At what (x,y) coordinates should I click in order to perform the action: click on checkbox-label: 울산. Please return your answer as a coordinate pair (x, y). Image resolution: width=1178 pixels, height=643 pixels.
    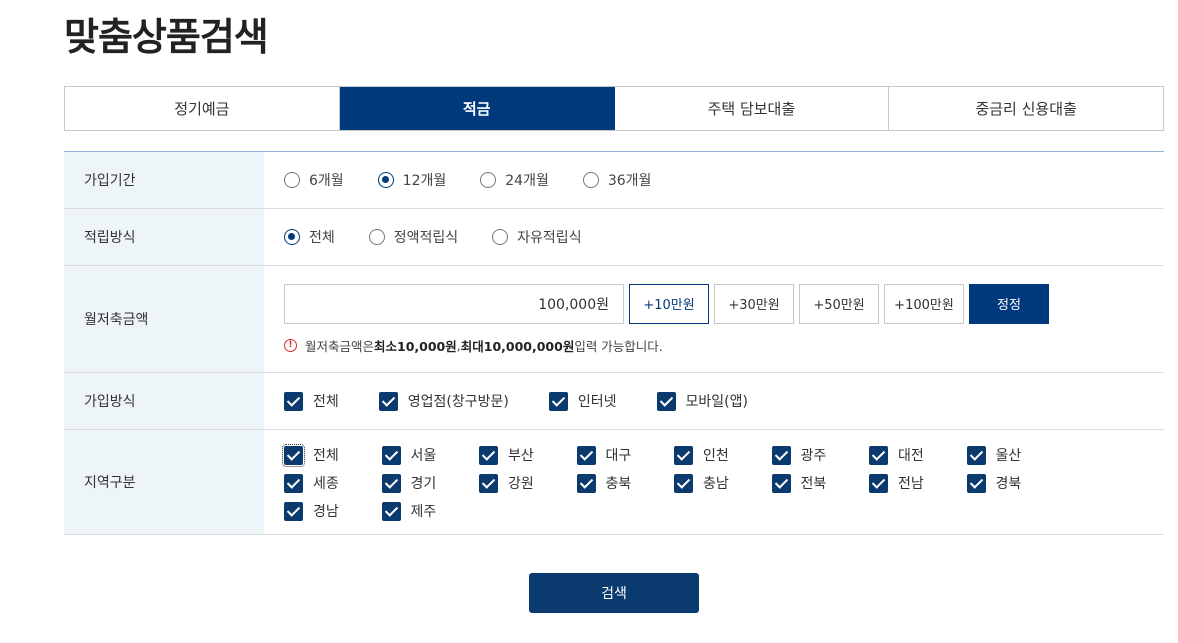
    Looking at the image, I should click on (1008, 456).